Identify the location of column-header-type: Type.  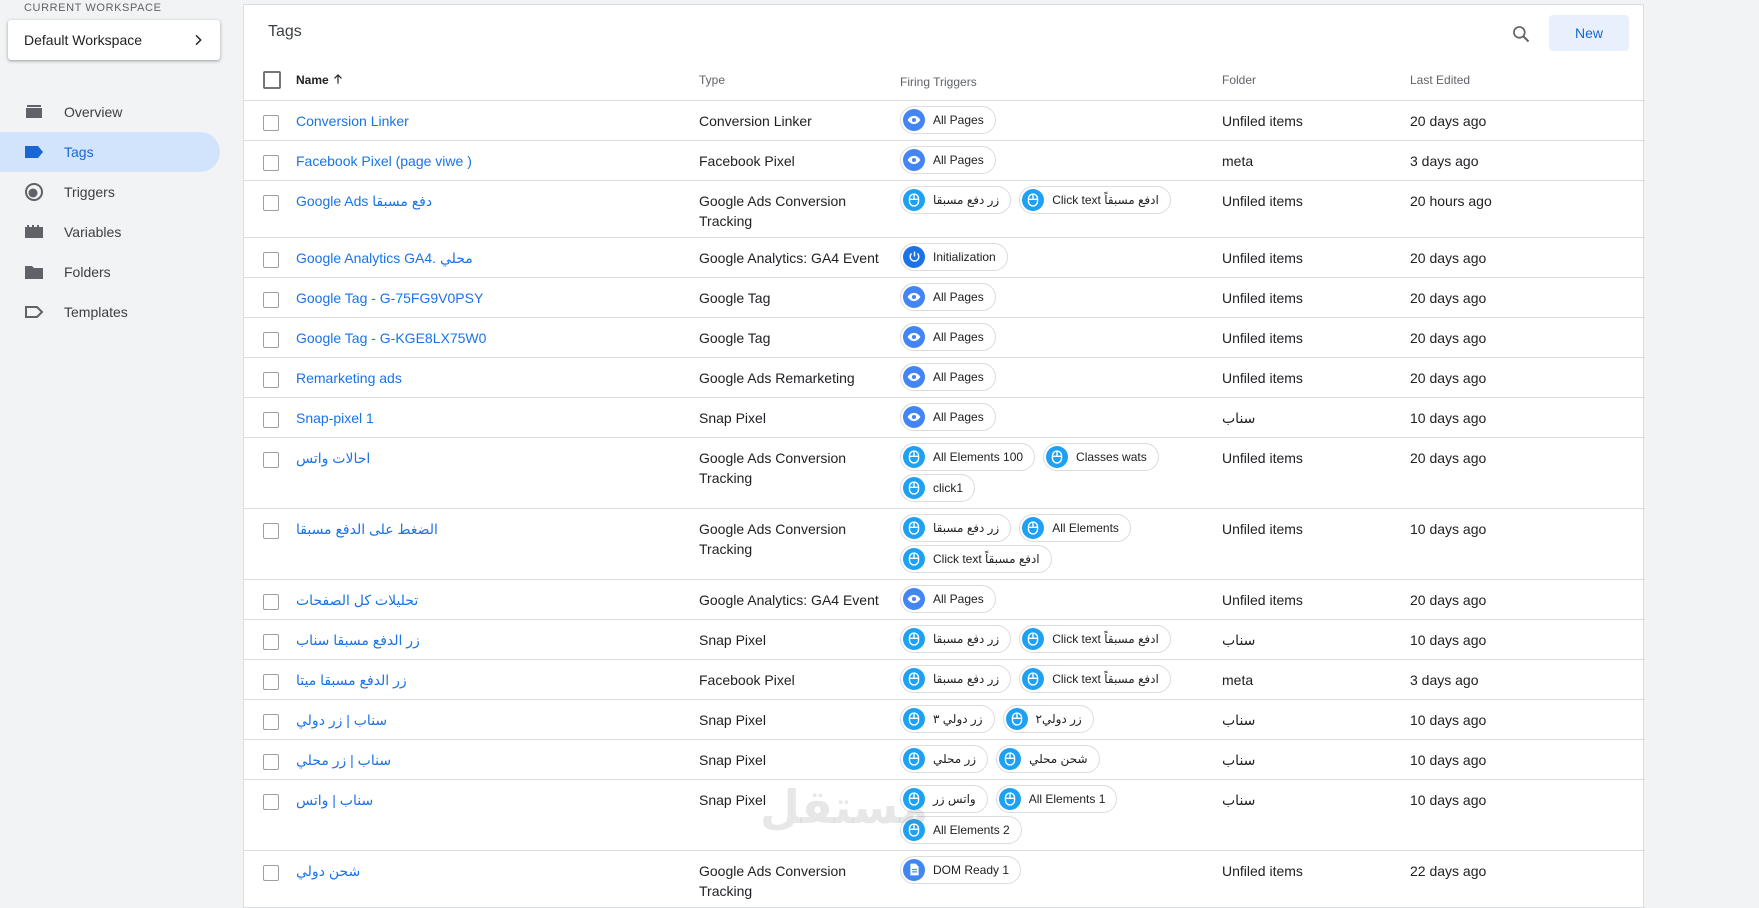
(799, 80).